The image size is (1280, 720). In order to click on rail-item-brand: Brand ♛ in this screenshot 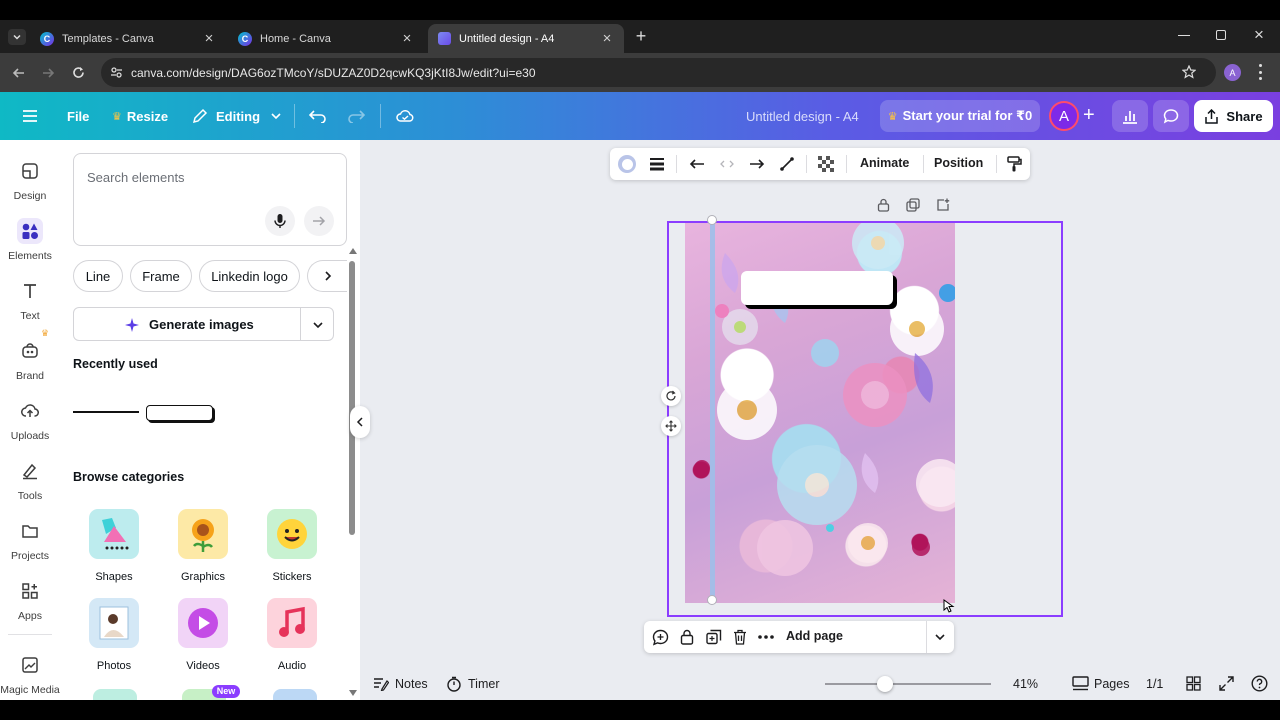, I will do `click(30, 361)`.